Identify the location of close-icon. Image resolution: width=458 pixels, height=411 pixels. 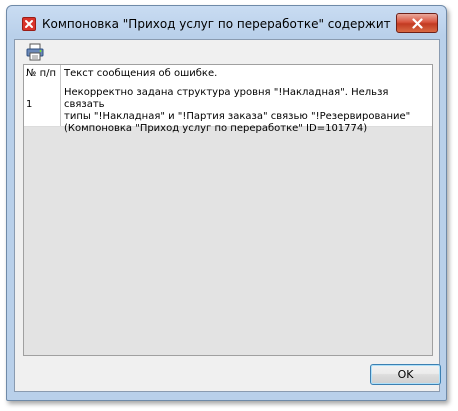
(417, 23).